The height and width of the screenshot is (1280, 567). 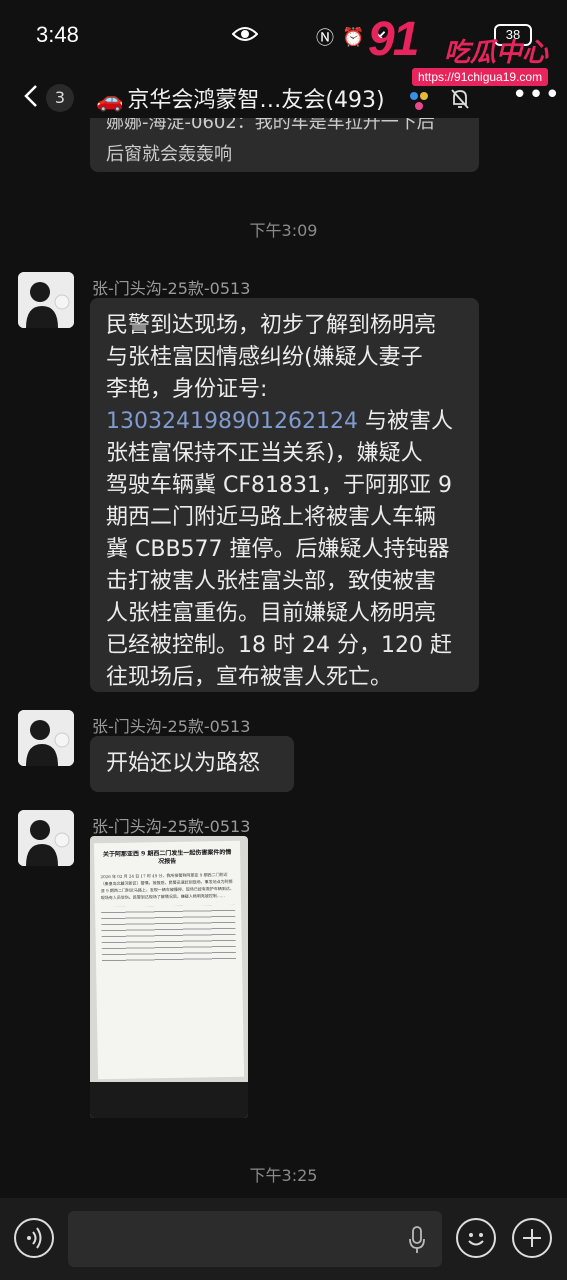 What do you see at coordinates (278, 549) in the screenshot?
I see `message-line: 冀 CBB577 撞停。后嫌疑人持钝器` at bounding box center [278, 549].